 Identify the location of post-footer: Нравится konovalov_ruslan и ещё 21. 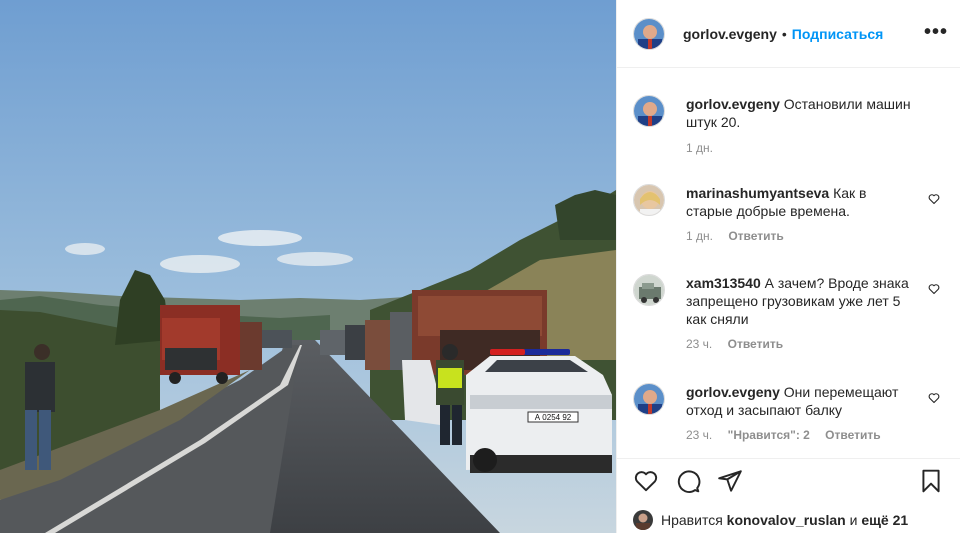
(788, 495).